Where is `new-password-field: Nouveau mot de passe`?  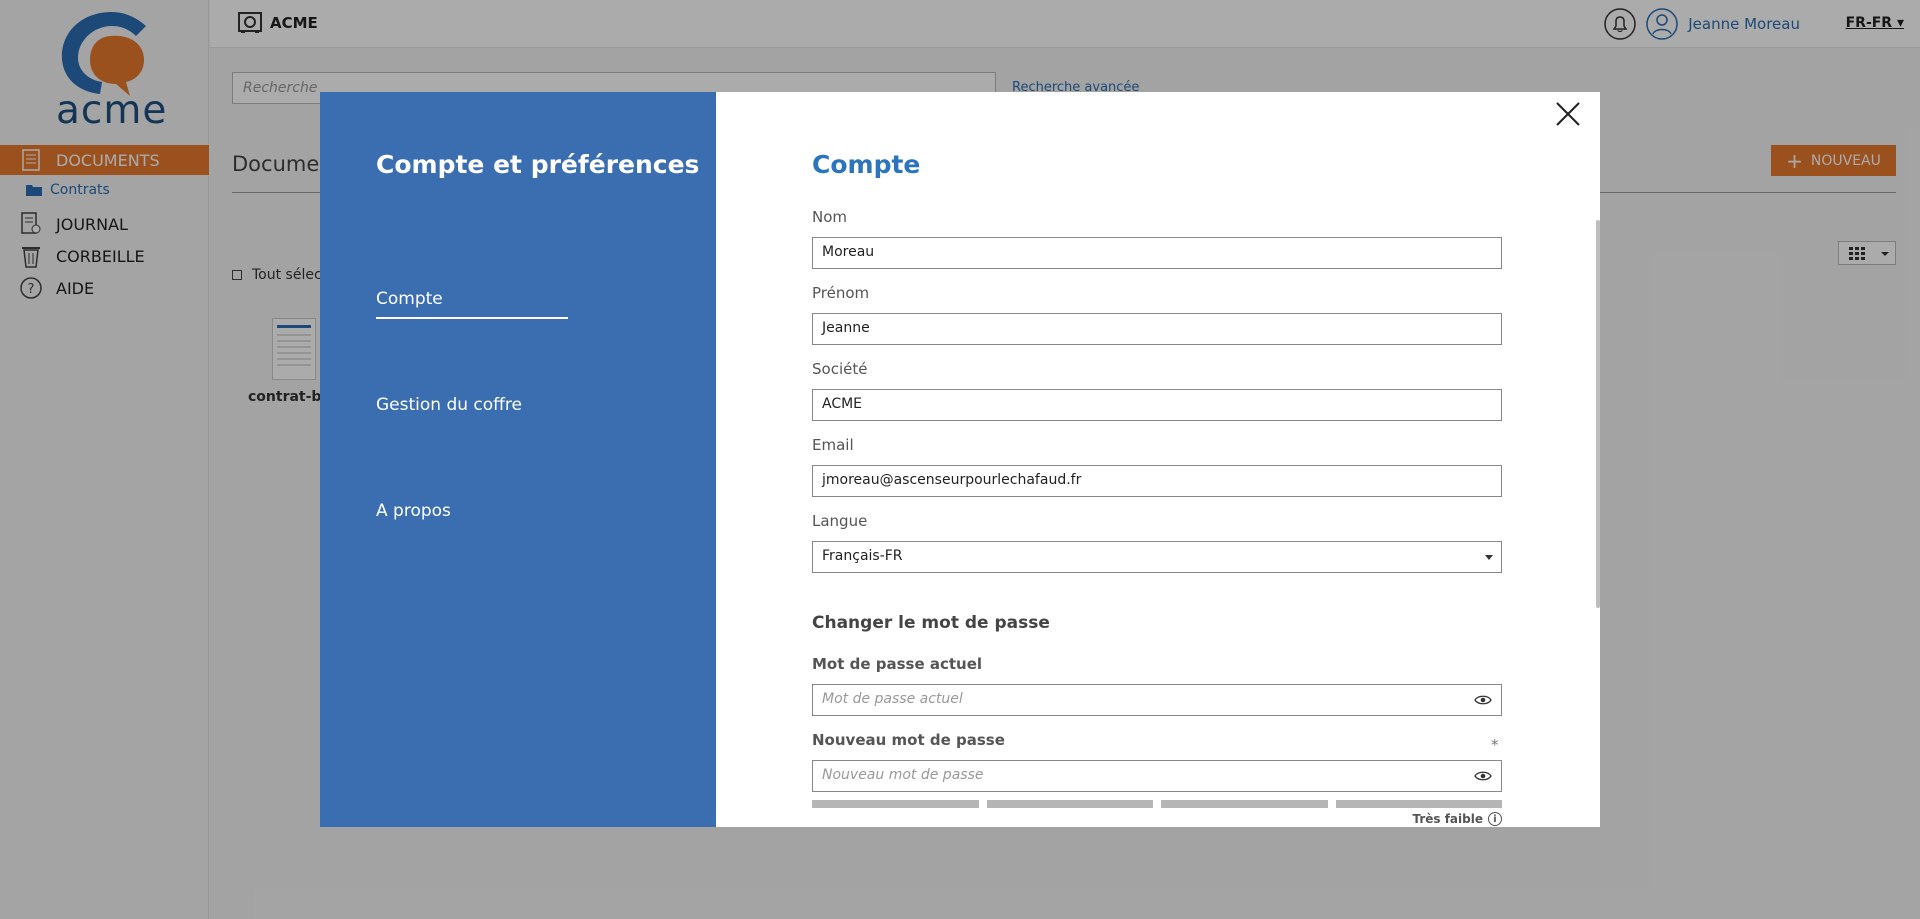
new-password-field: Nouveau mot de passe is located at coordinates (1157, 776).